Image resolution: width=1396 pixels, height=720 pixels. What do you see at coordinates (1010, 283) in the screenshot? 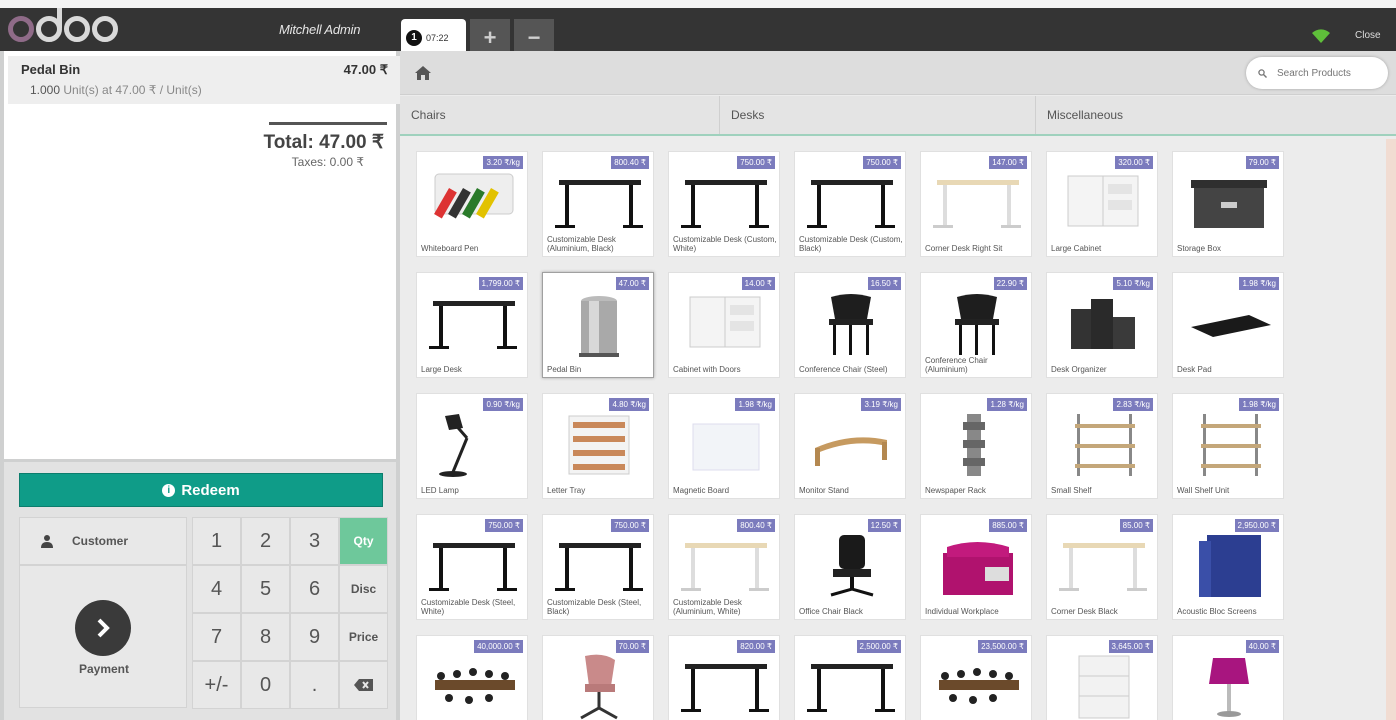
I see `product-price: 22.90 ₹` at bounding box center [1010, 283].